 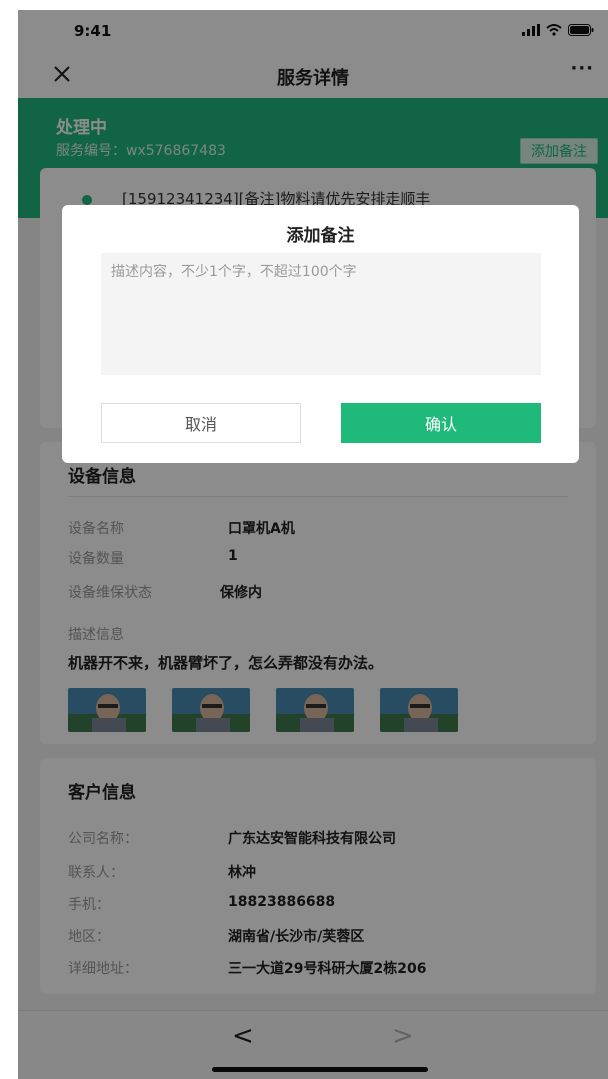 I want to click on confirm-button: 确认, so click(x=441, y=423).